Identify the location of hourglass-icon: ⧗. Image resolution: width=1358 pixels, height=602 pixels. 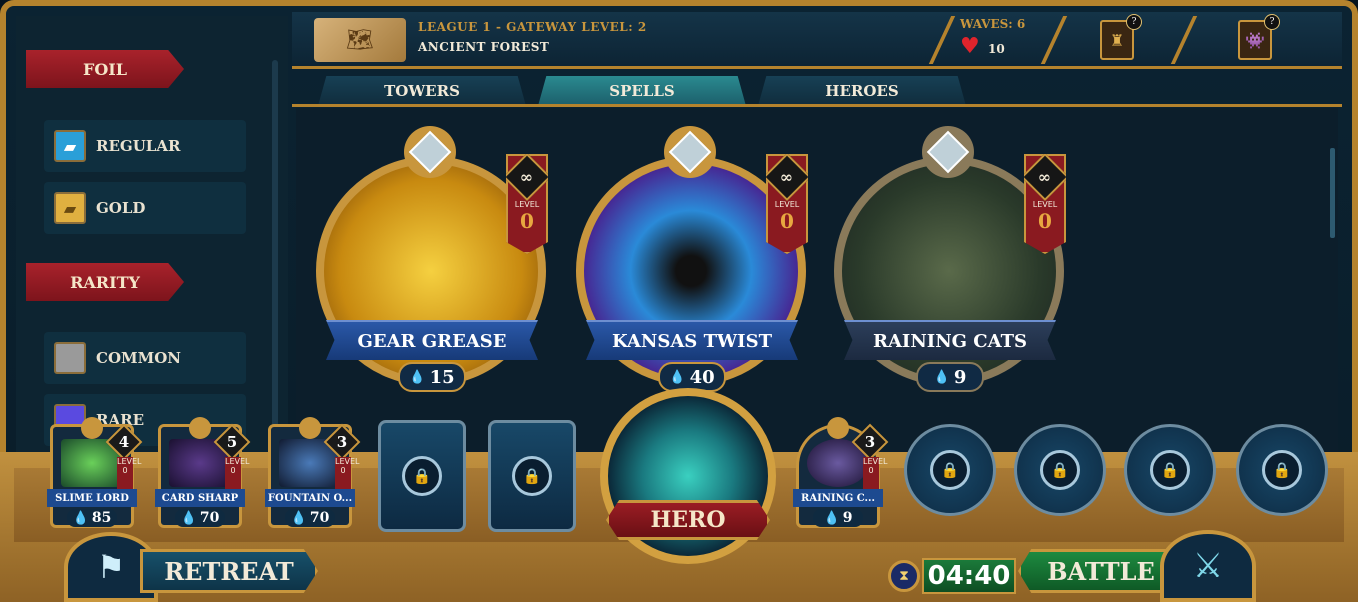
(904, 576).